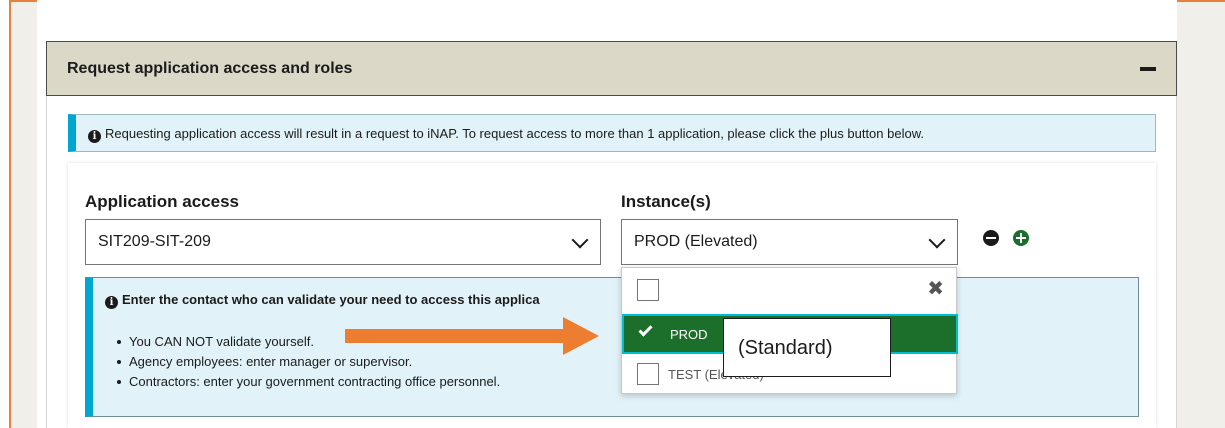 The height and width of the screenshot is (428, 1225). What do you see at coordinates (154, 241) in the screenshot?
I see `application-access-value: SIT209-SIT-209` at bounding box center [154, 241].